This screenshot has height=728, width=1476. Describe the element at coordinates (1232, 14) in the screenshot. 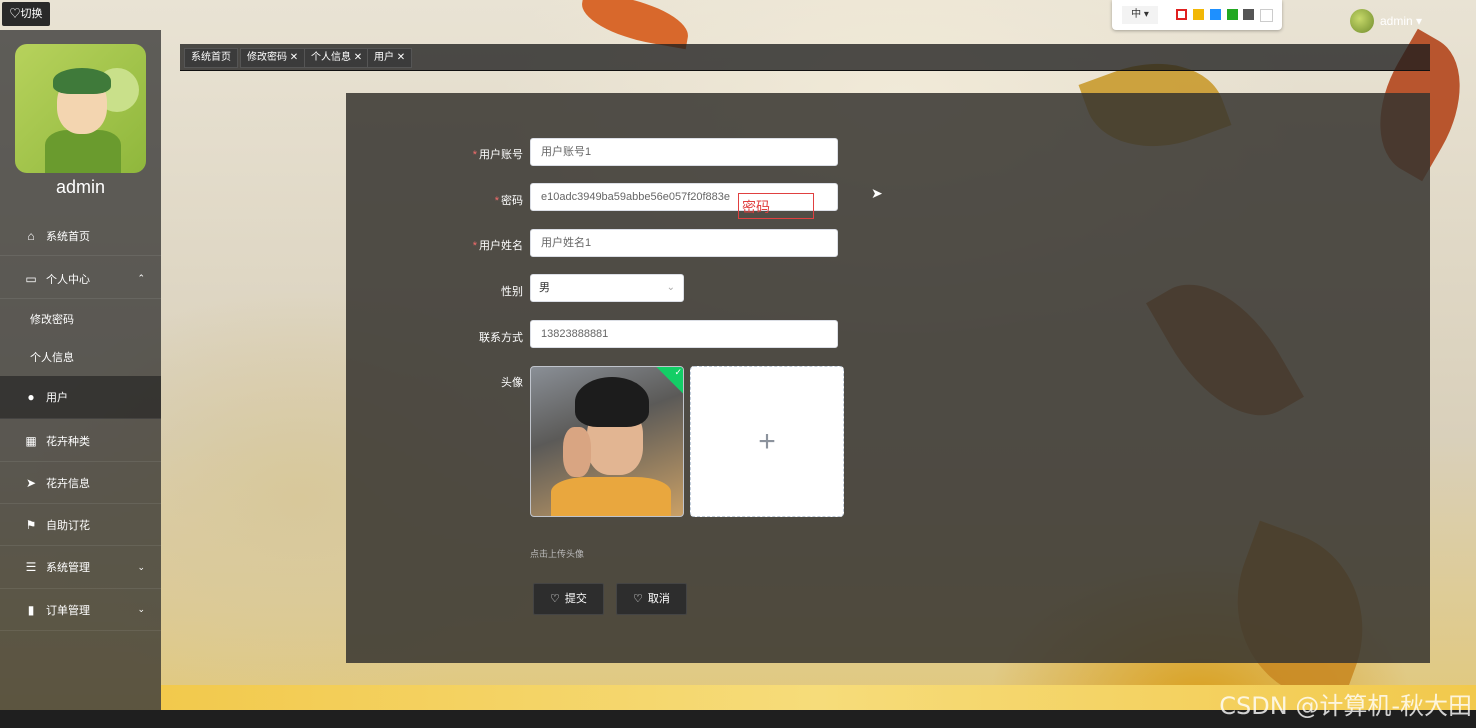

I see `theme-swatch-green` at that location.